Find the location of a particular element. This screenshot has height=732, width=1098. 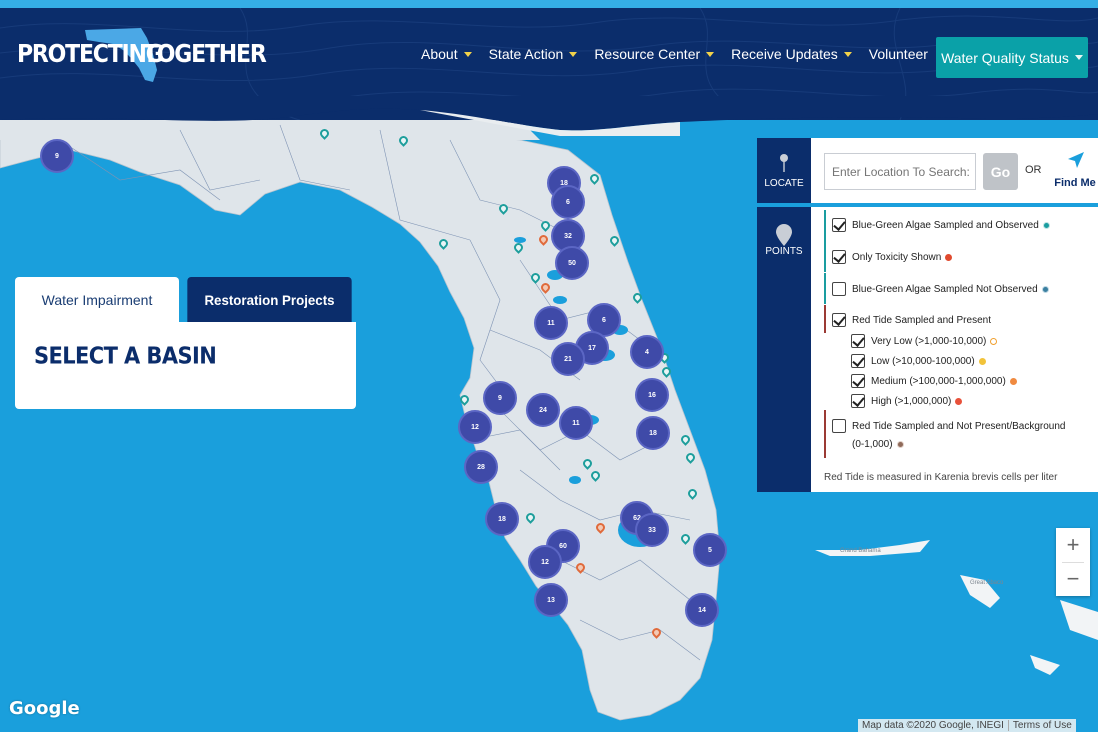

nav-about: About is located at coordinates (446, 54).